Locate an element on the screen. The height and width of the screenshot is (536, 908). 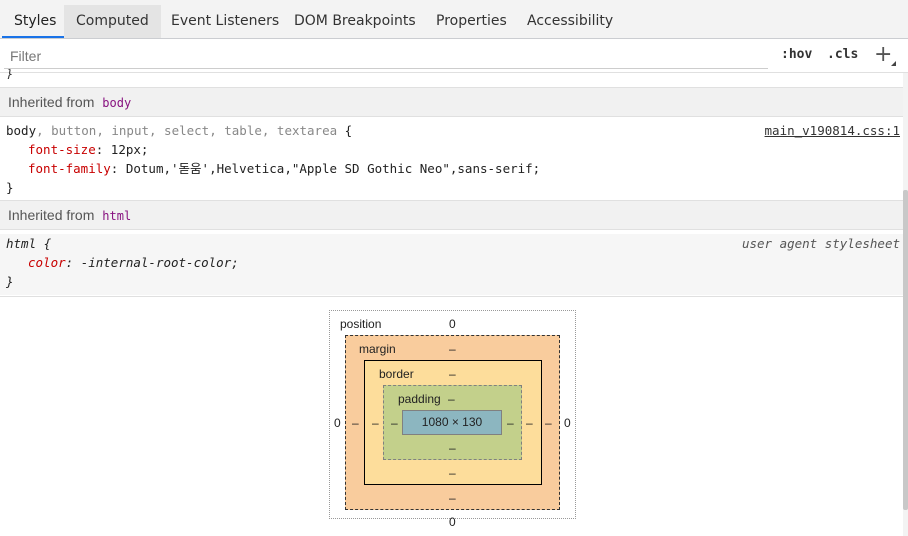
tab-event-listeners: Event Listeners is located at coordinates (225, 21).